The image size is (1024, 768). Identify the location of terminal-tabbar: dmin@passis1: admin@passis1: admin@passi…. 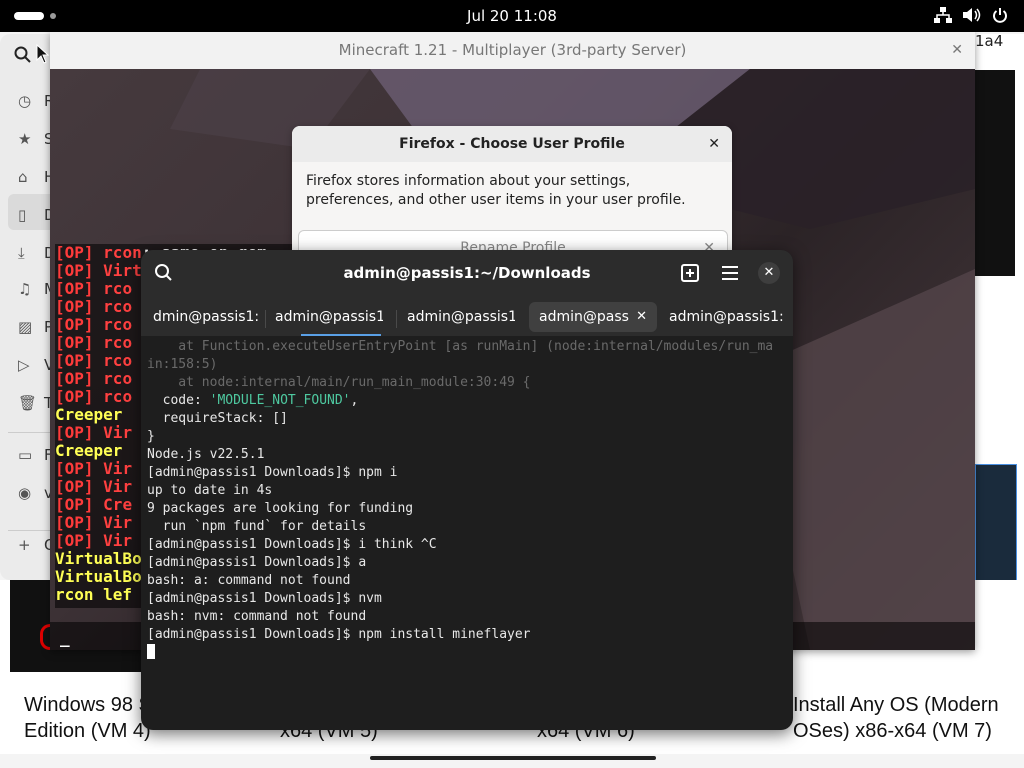
(467, 316).